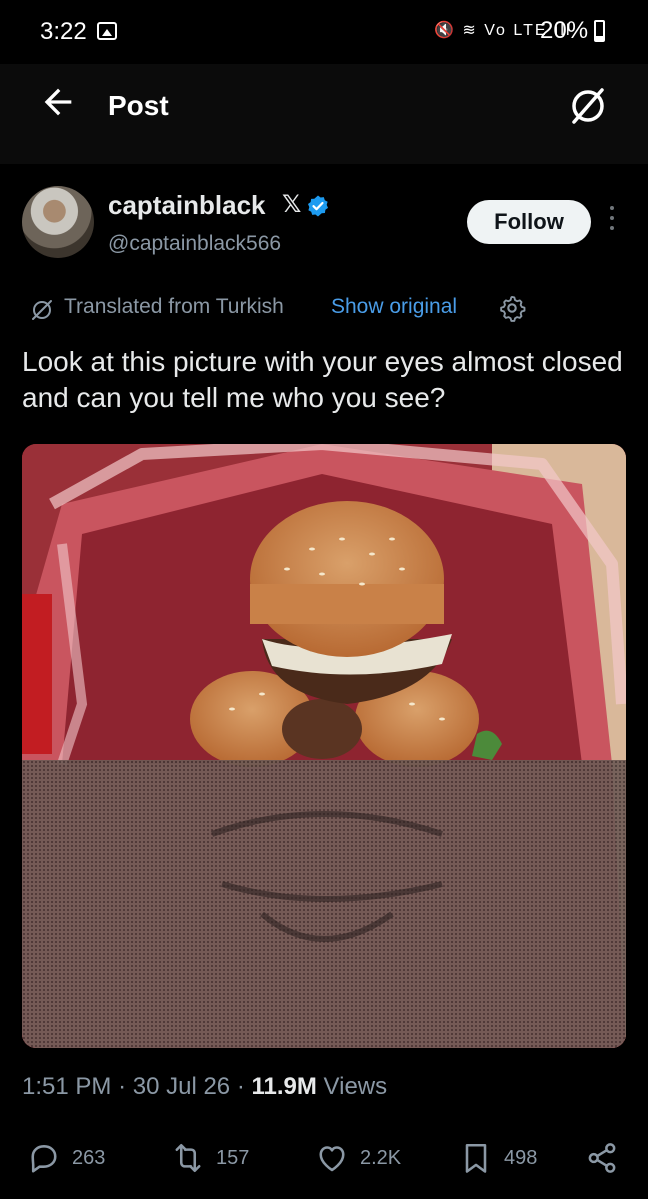 The height and width of the screenshot is (1199, 648). What do you see at coordinates (233, 1157) in the screenshot?
I see `repost-count: 157` at bounding box center [233, 1157].